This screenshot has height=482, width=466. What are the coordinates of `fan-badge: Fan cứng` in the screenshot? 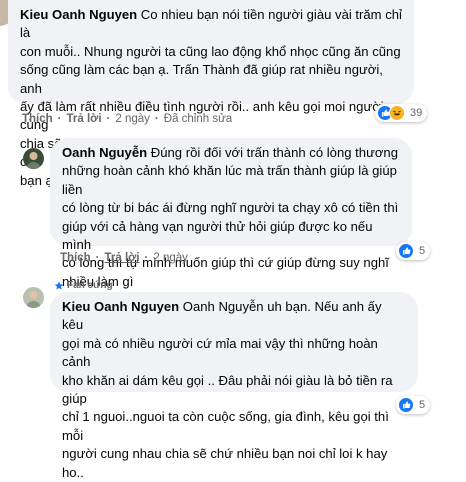 It's located at (83, 285).